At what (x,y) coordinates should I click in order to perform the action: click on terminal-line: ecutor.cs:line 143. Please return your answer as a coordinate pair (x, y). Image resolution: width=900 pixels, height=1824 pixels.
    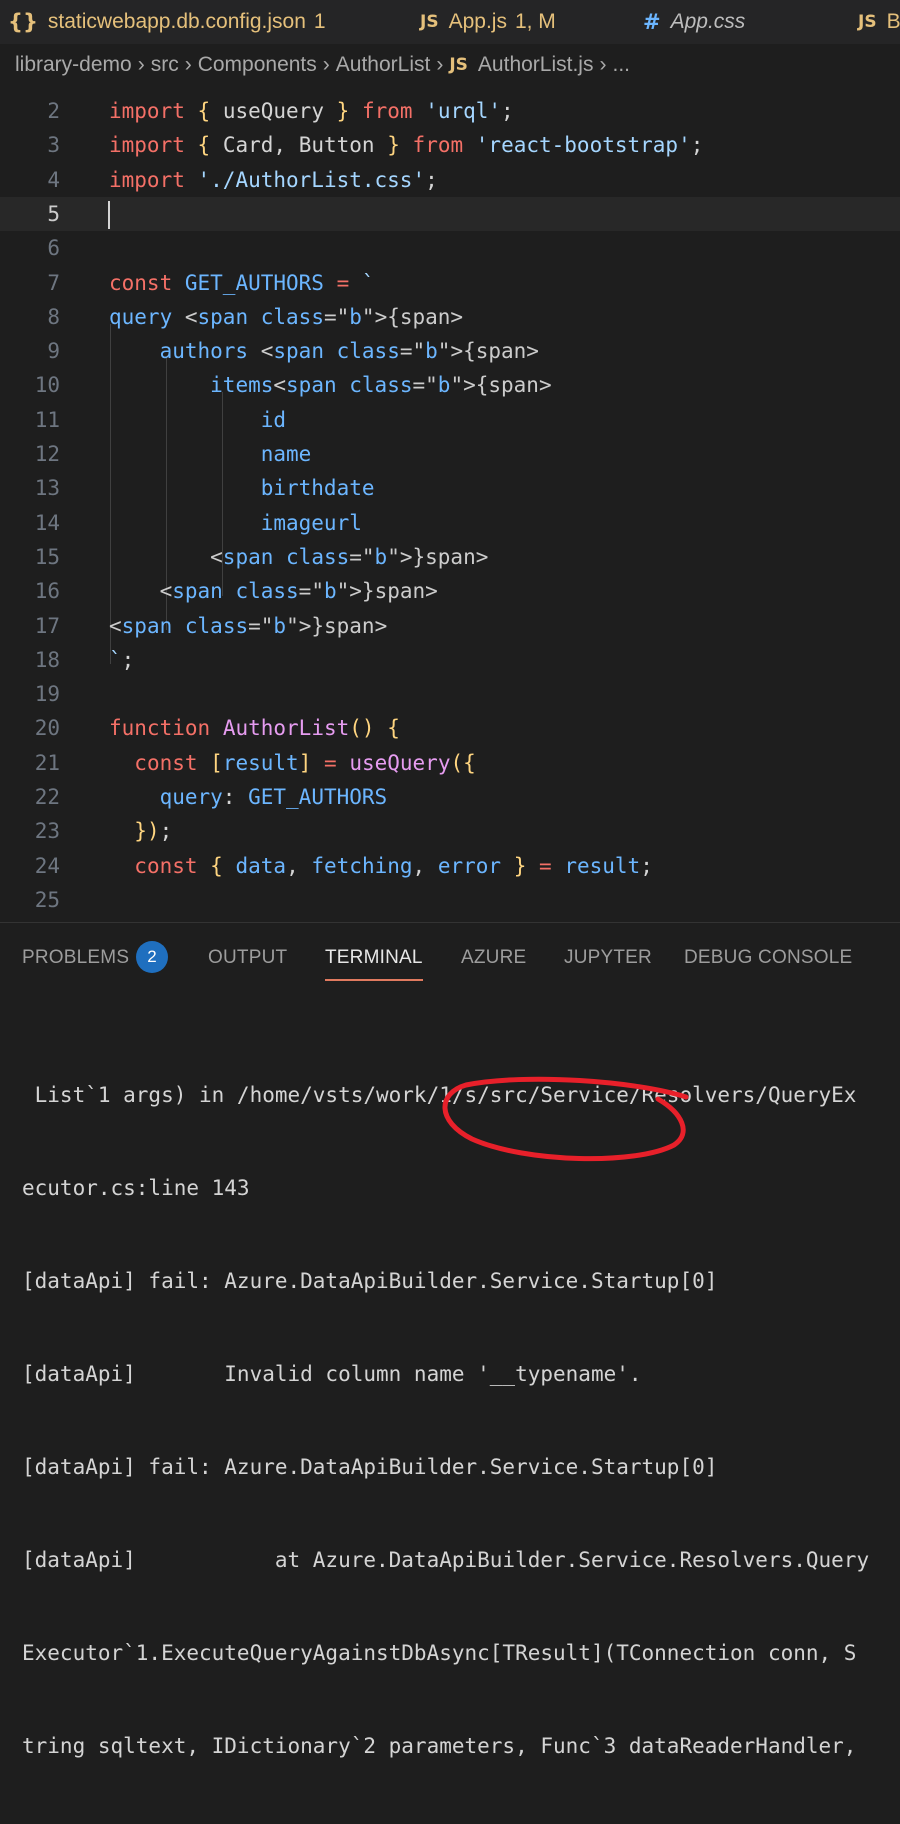
    Looking at the image, I should click on (136, 1188).